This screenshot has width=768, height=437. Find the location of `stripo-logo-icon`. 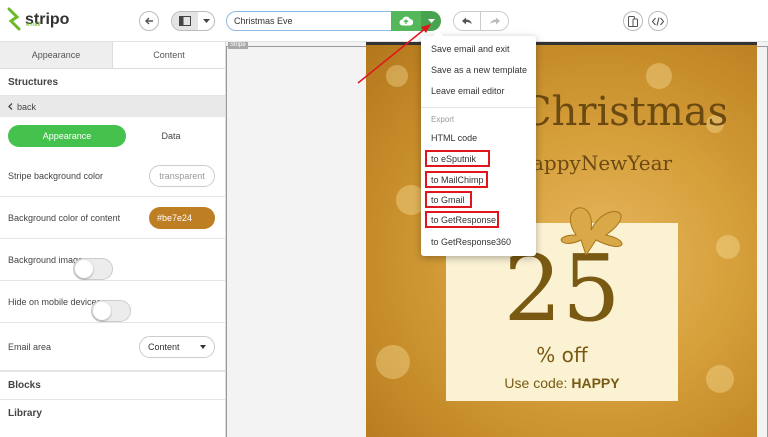

stripo-logo-icon is located at coordinates (14, 20).